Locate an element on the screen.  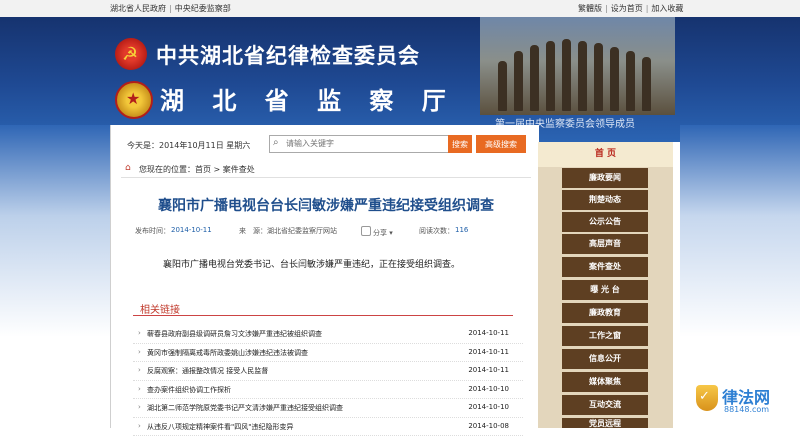
list-item: › 蕲春县政府副县级调研员詹习文涉嫌严重违纪被组织调查 2014-10-11 is located at coordinates (328, 334).